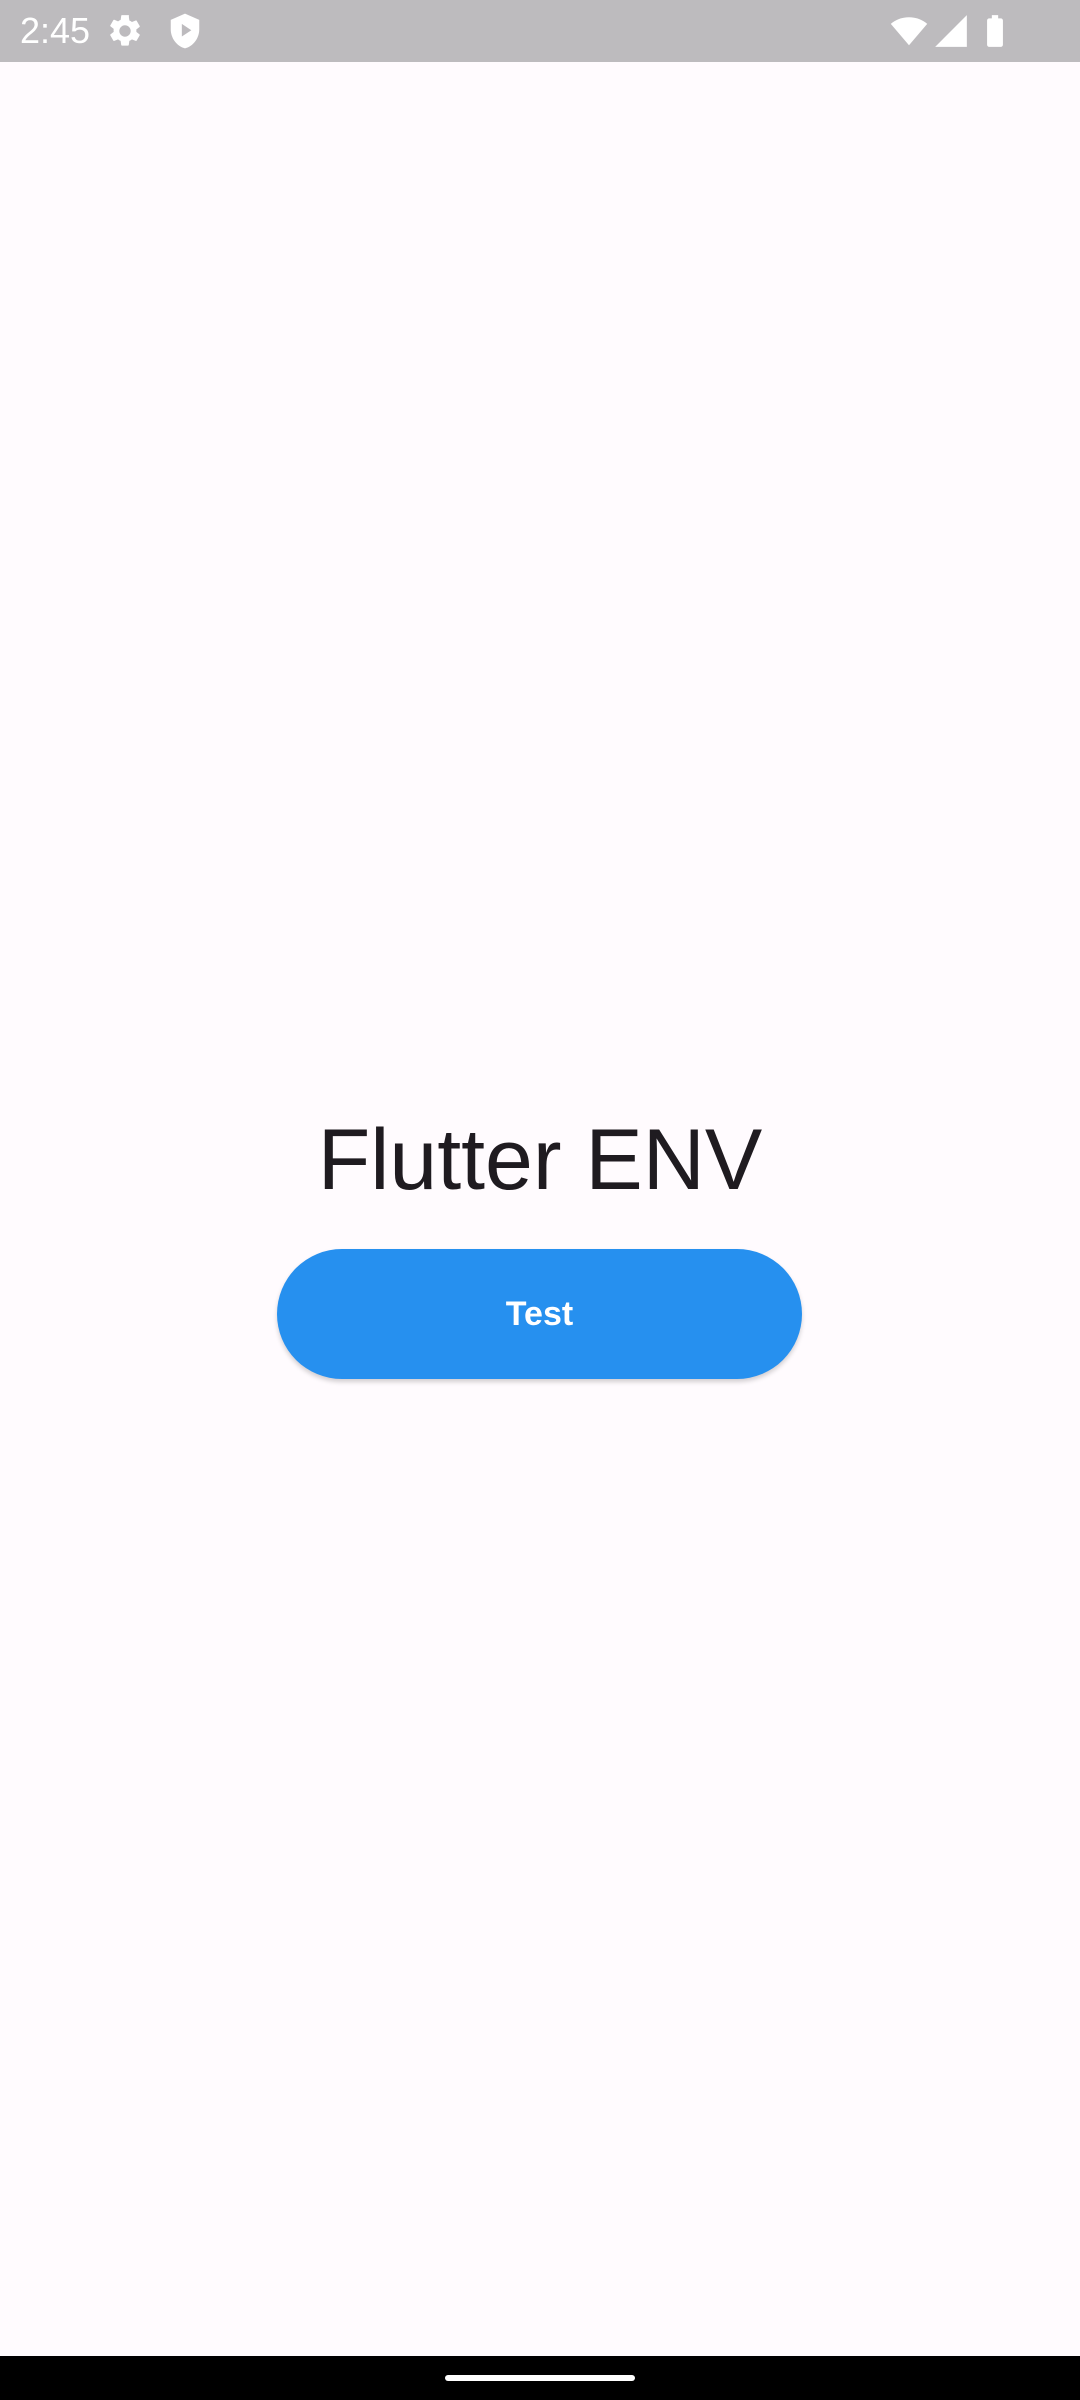 The image size is (1080, 2400). I want to click on status-bar: 2:45, so click(540, 31).